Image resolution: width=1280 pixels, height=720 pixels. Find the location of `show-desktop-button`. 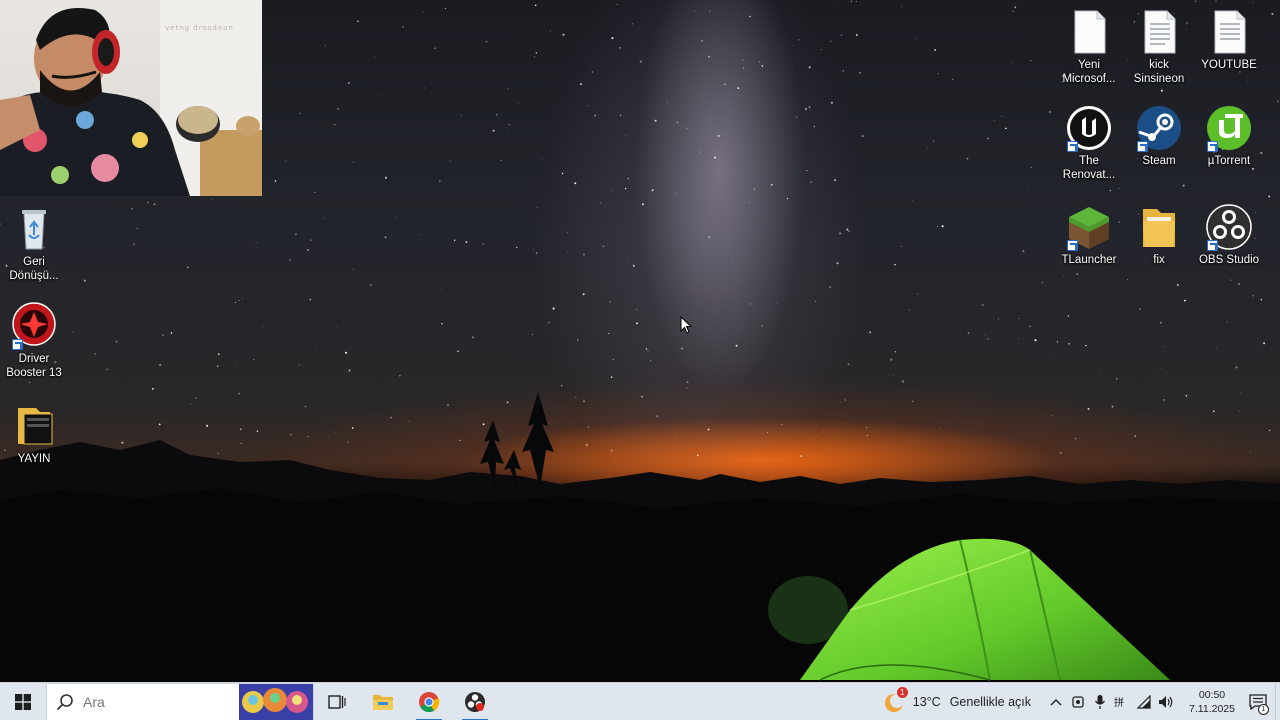

show-desktop-button is located at coordinates (1277, 701).